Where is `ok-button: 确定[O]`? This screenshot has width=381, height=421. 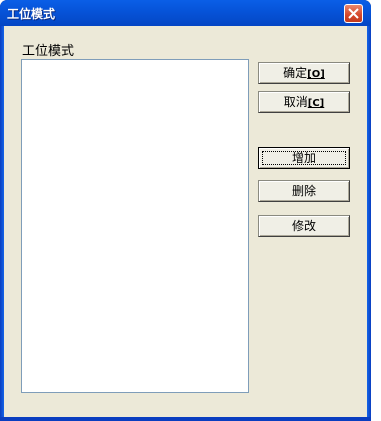
ok-button: 确定[O] is located at coordinates (304, 73).